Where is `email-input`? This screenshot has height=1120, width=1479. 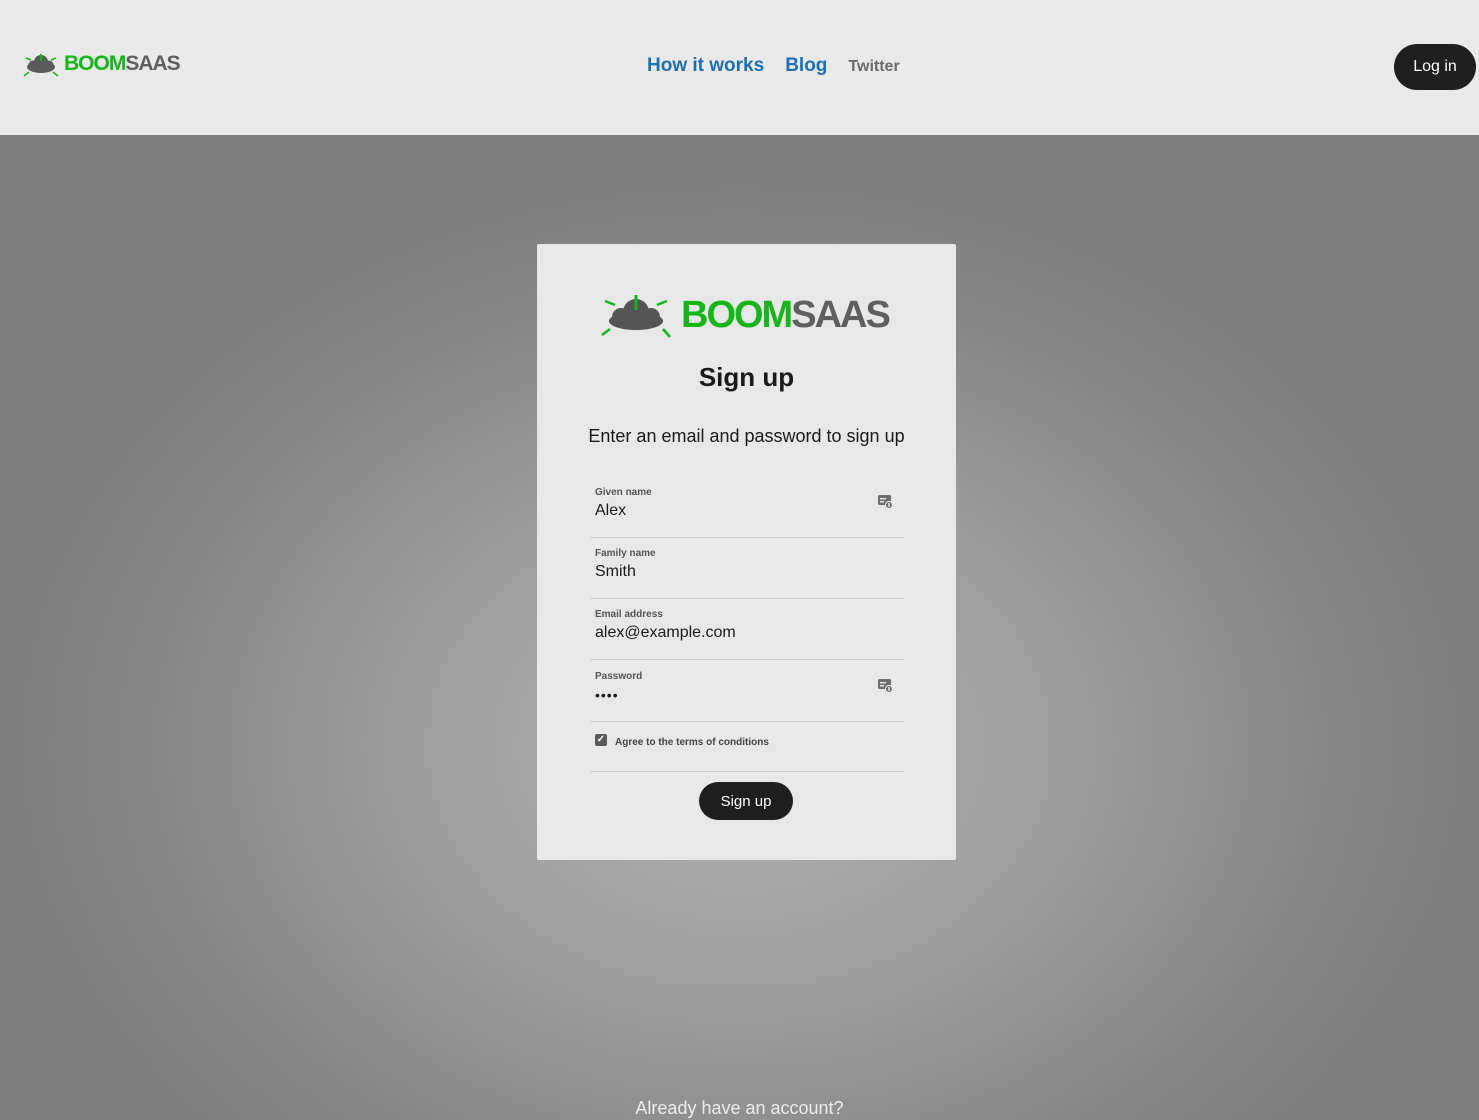 email-input is located at coordinates (730, 633).